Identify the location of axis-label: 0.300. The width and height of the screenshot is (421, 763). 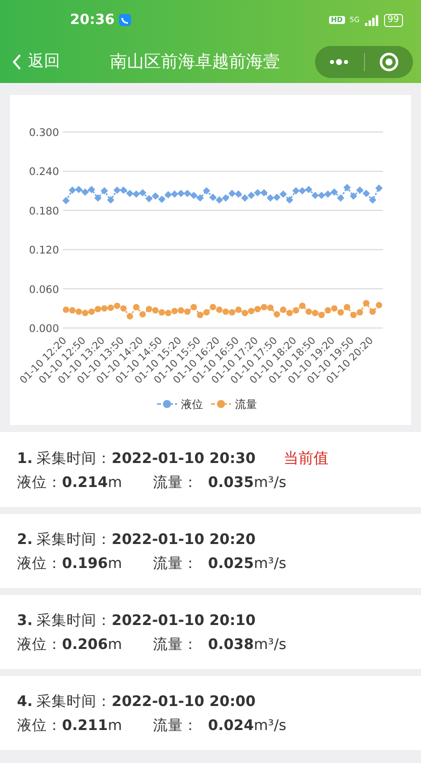
(43, 133).